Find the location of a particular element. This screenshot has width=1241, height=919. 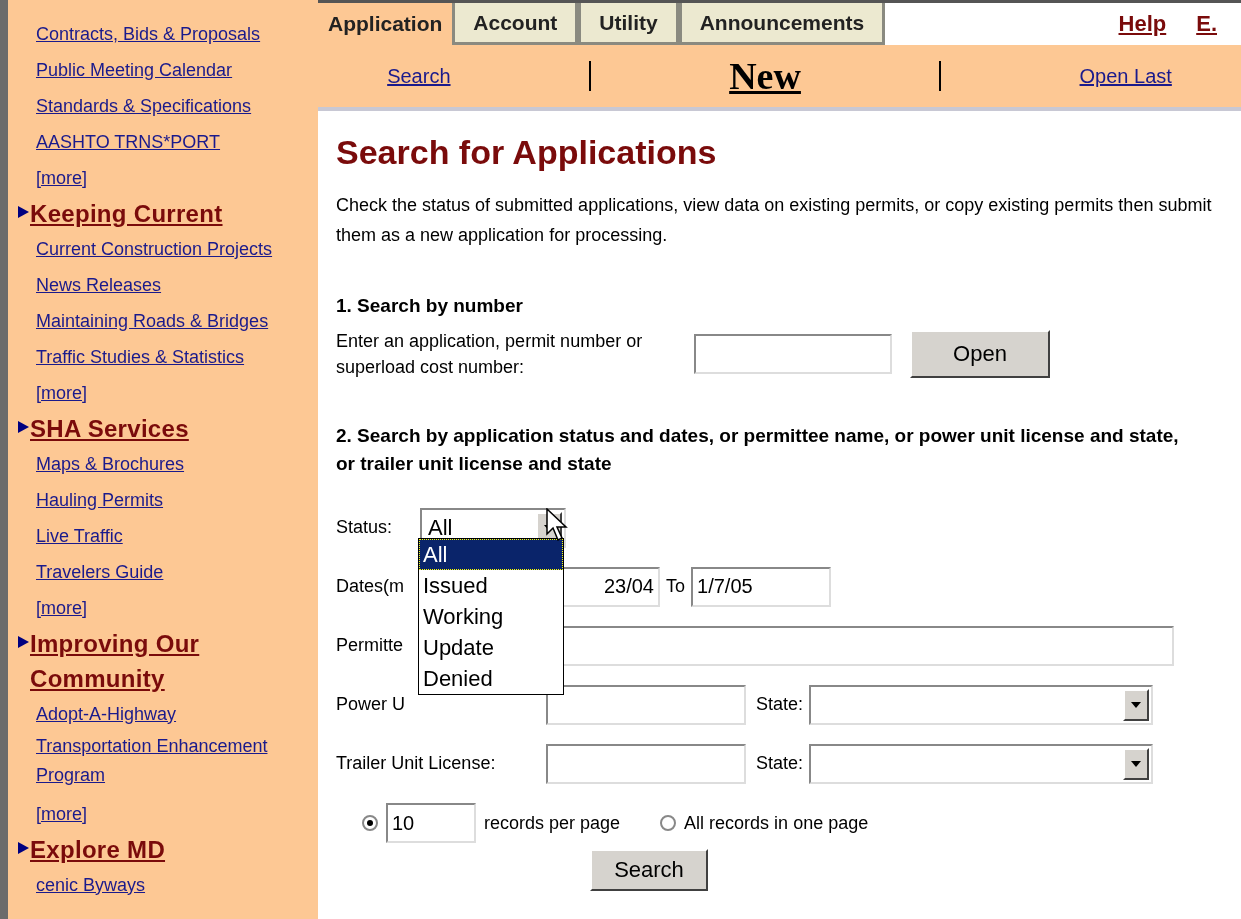

sidebar-link: Travelers Guide is located at coordinates (100, 572).